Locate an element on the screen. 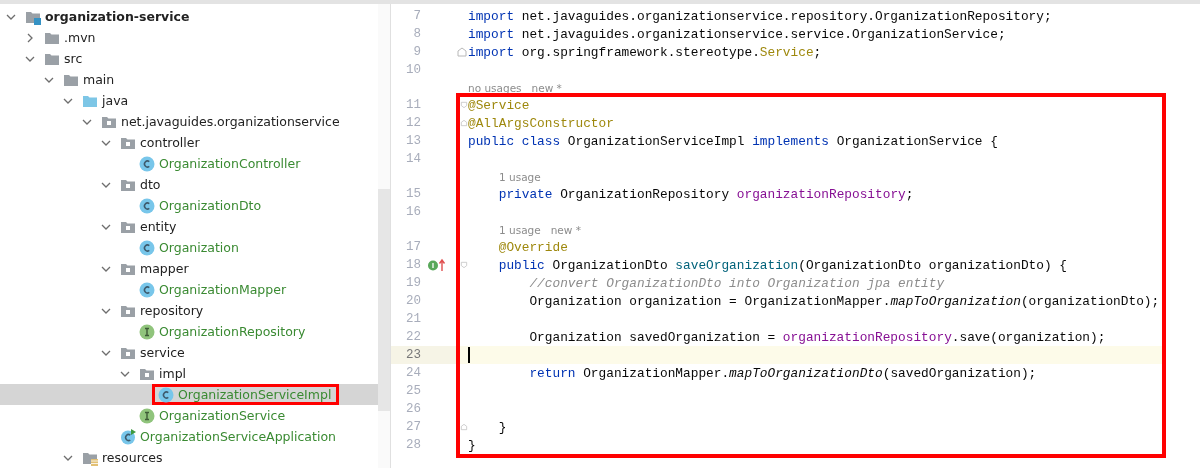  line-number: 21 is located at coordinates (413, 319).